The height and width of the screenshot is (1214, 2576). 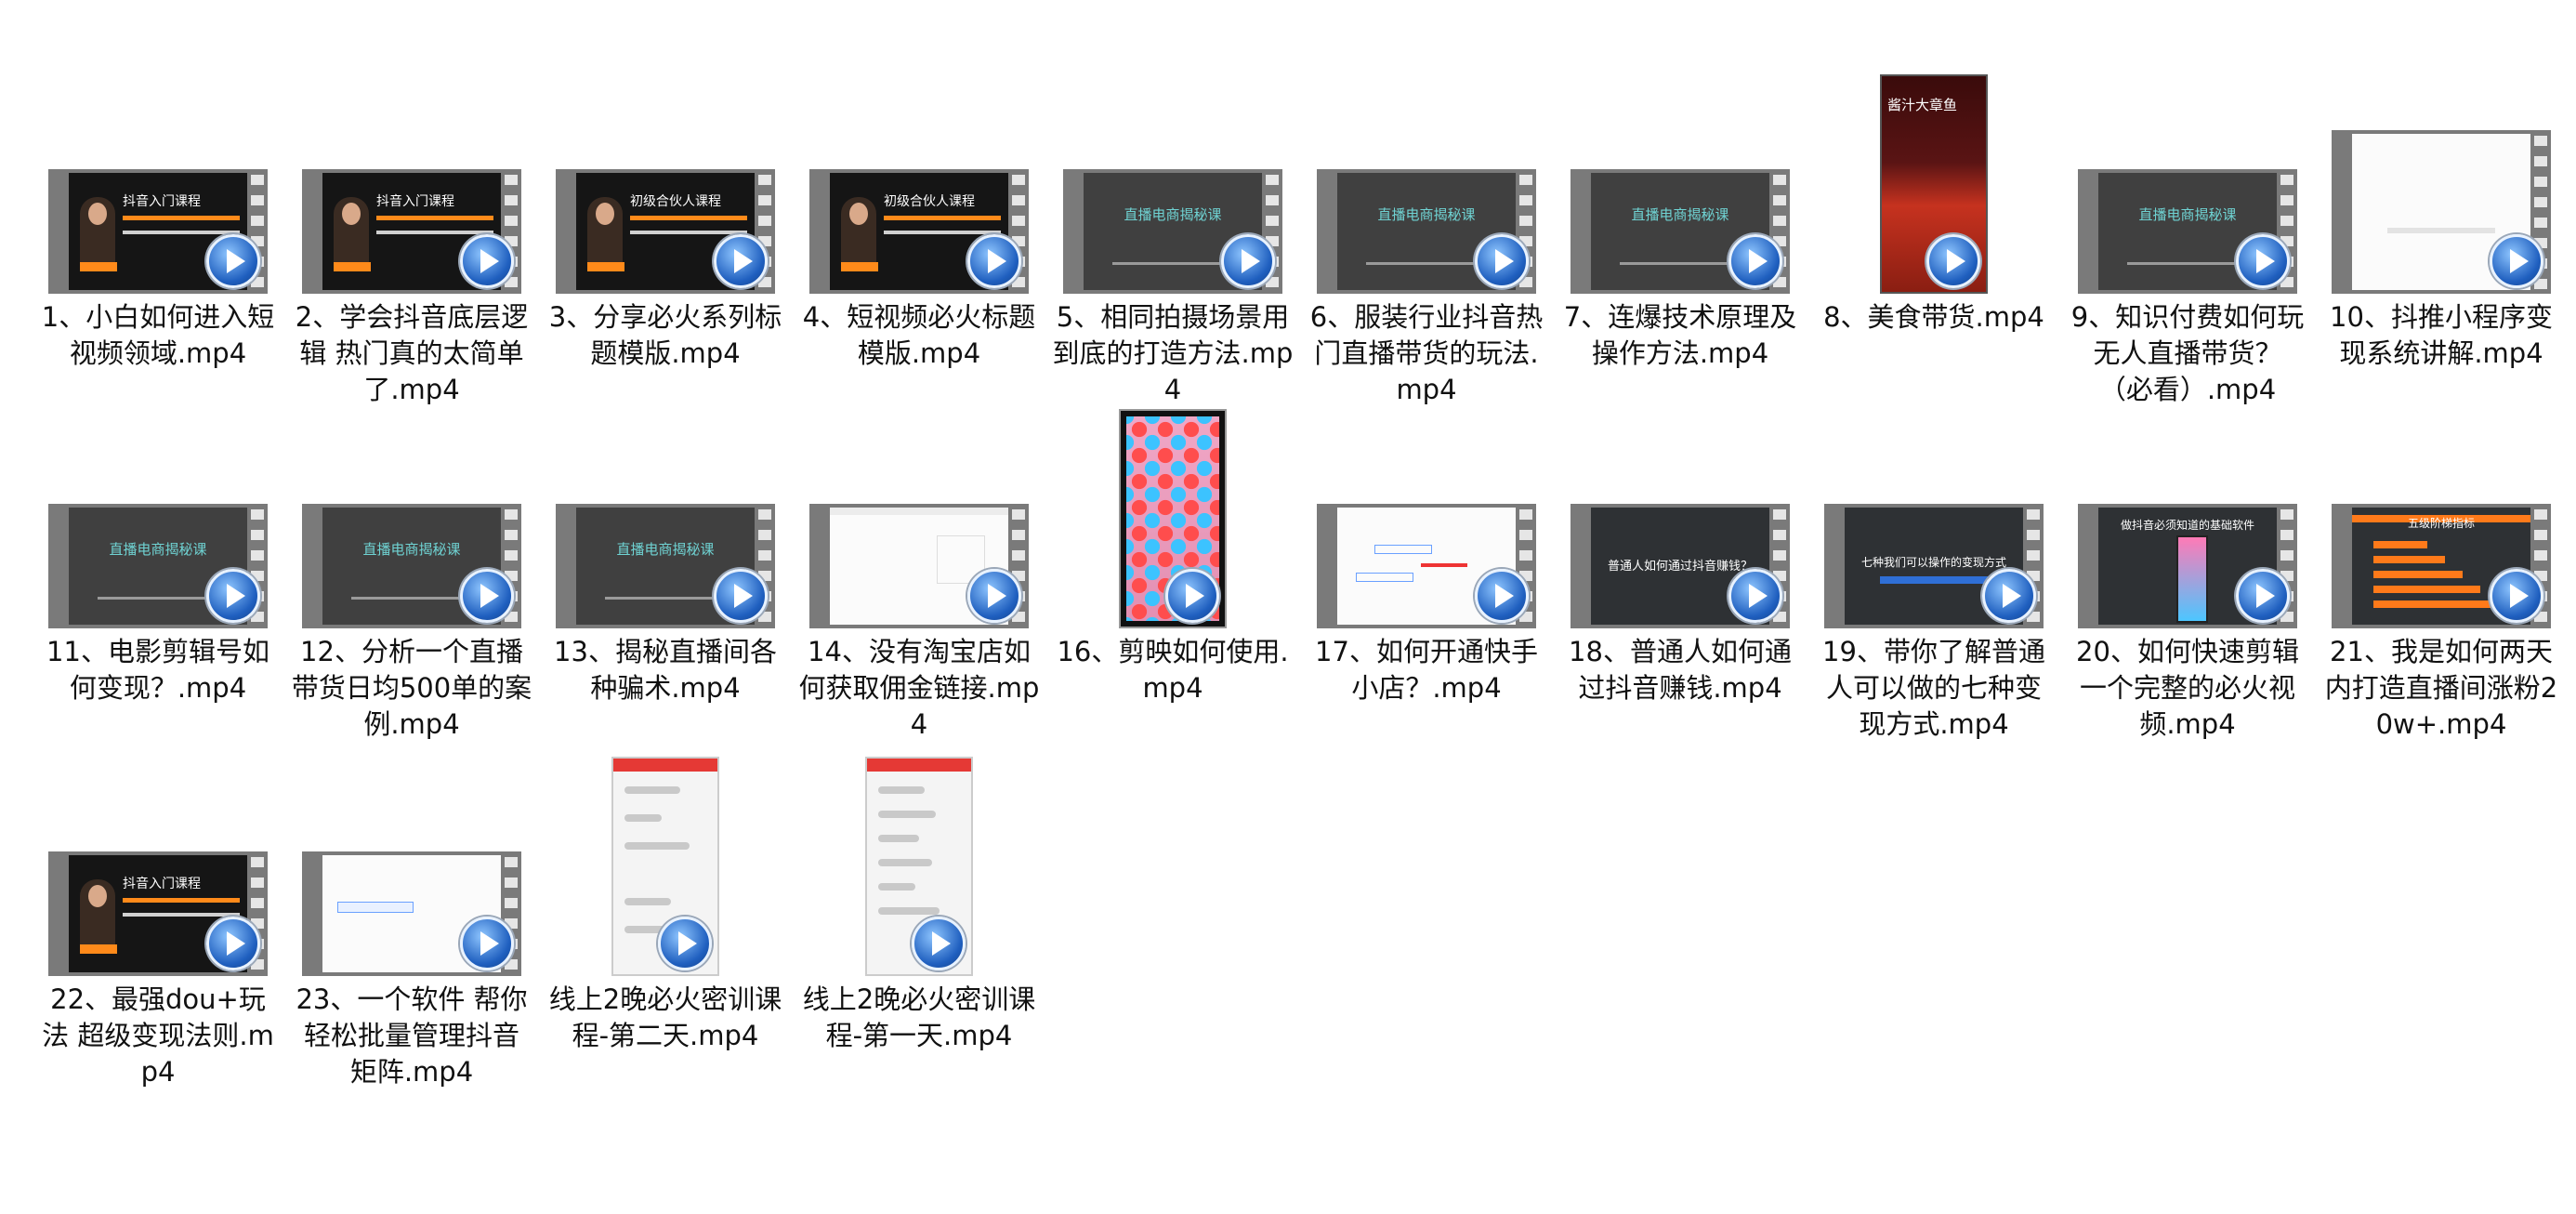 What do you see at coordinates (2187, 204) in the screenshot?
I see `file-item: 直播电商揭秘课 9、知识付费如何玩无人直播带货？（必看）.mp4` at bounding box center [2187, 204].